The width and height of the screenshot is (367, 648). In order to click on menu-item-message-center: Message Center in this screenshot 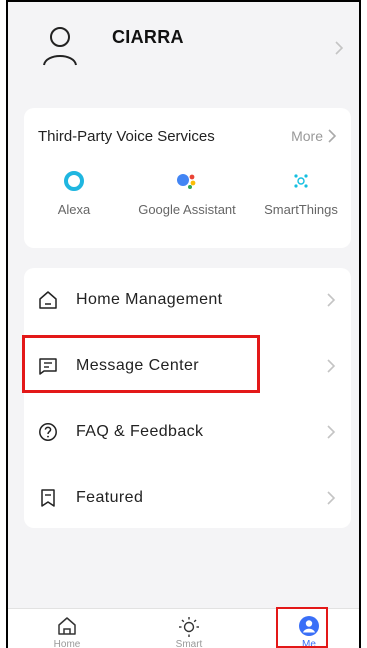, I will do `click(187, 366)`.